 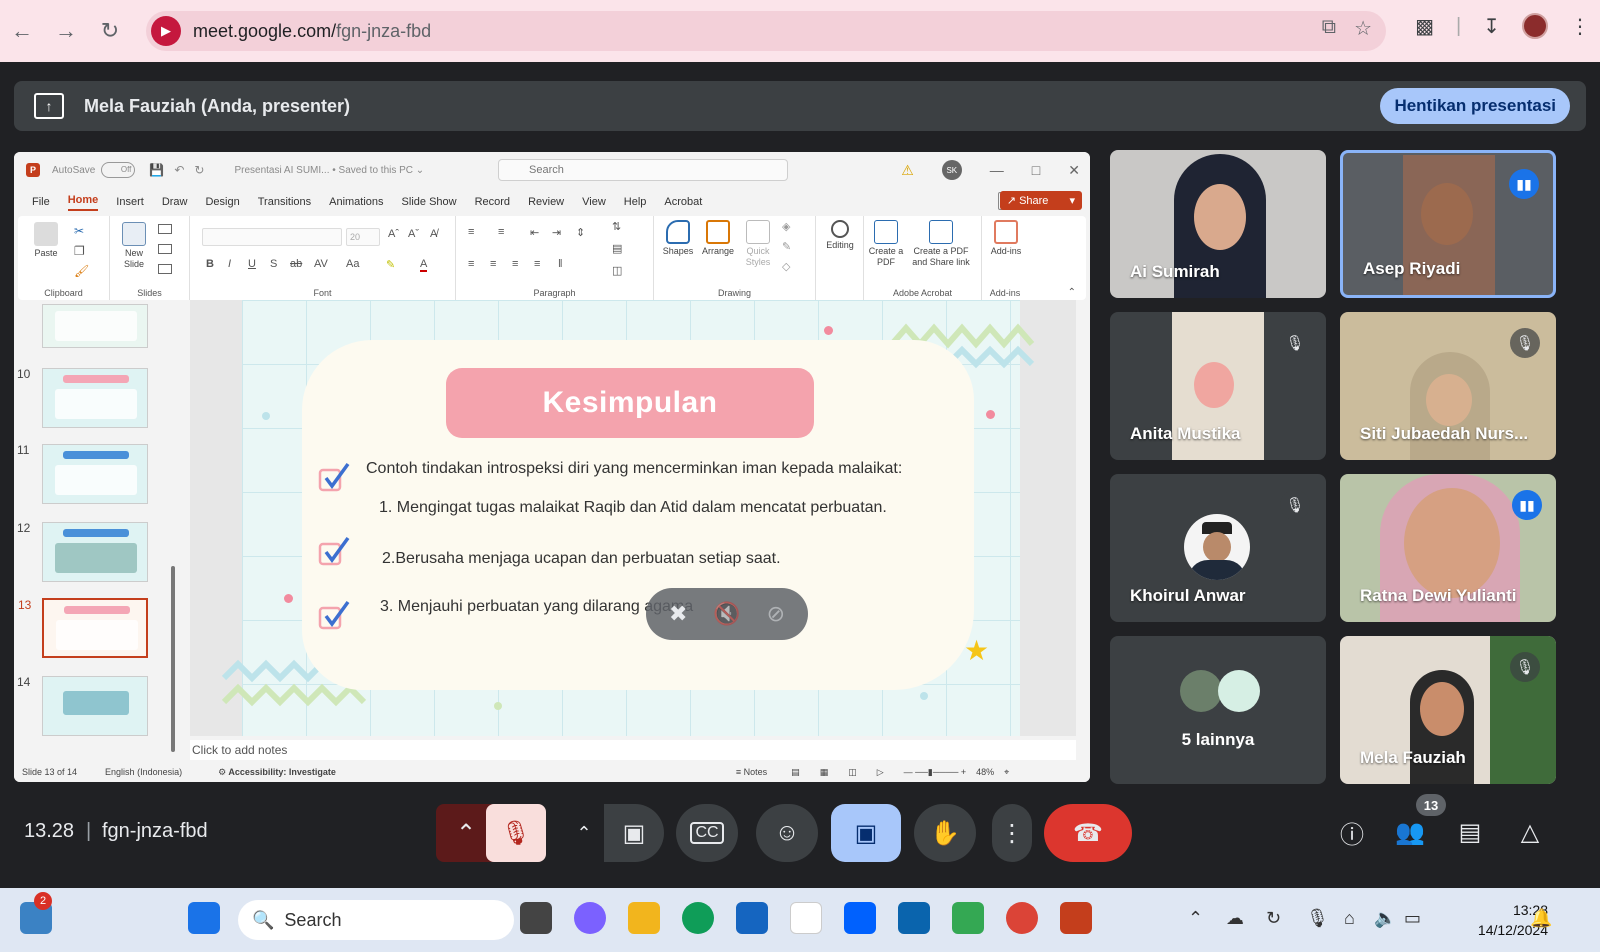 What do you see at coordinates (935, 772) in the screenshot?
I see `zoom-slider: — ──▮──── +` at bounding box center [935, 772].